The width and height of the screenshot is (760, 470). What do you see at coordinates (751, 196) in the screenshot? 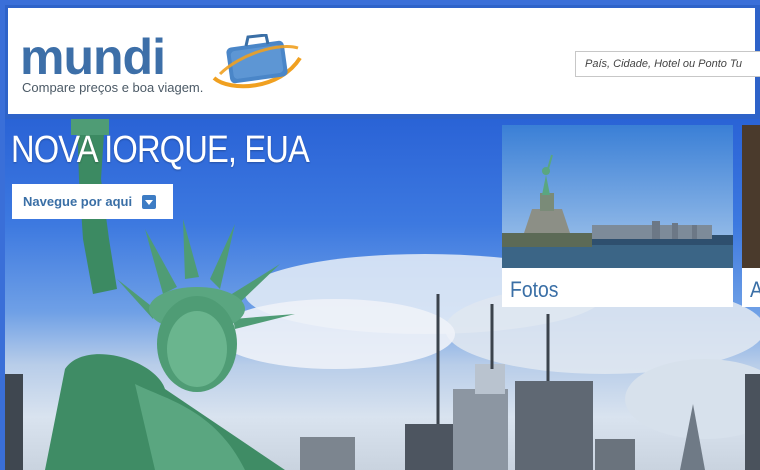
I see `second-card-thumbnail` at bounding box center [751, 196].